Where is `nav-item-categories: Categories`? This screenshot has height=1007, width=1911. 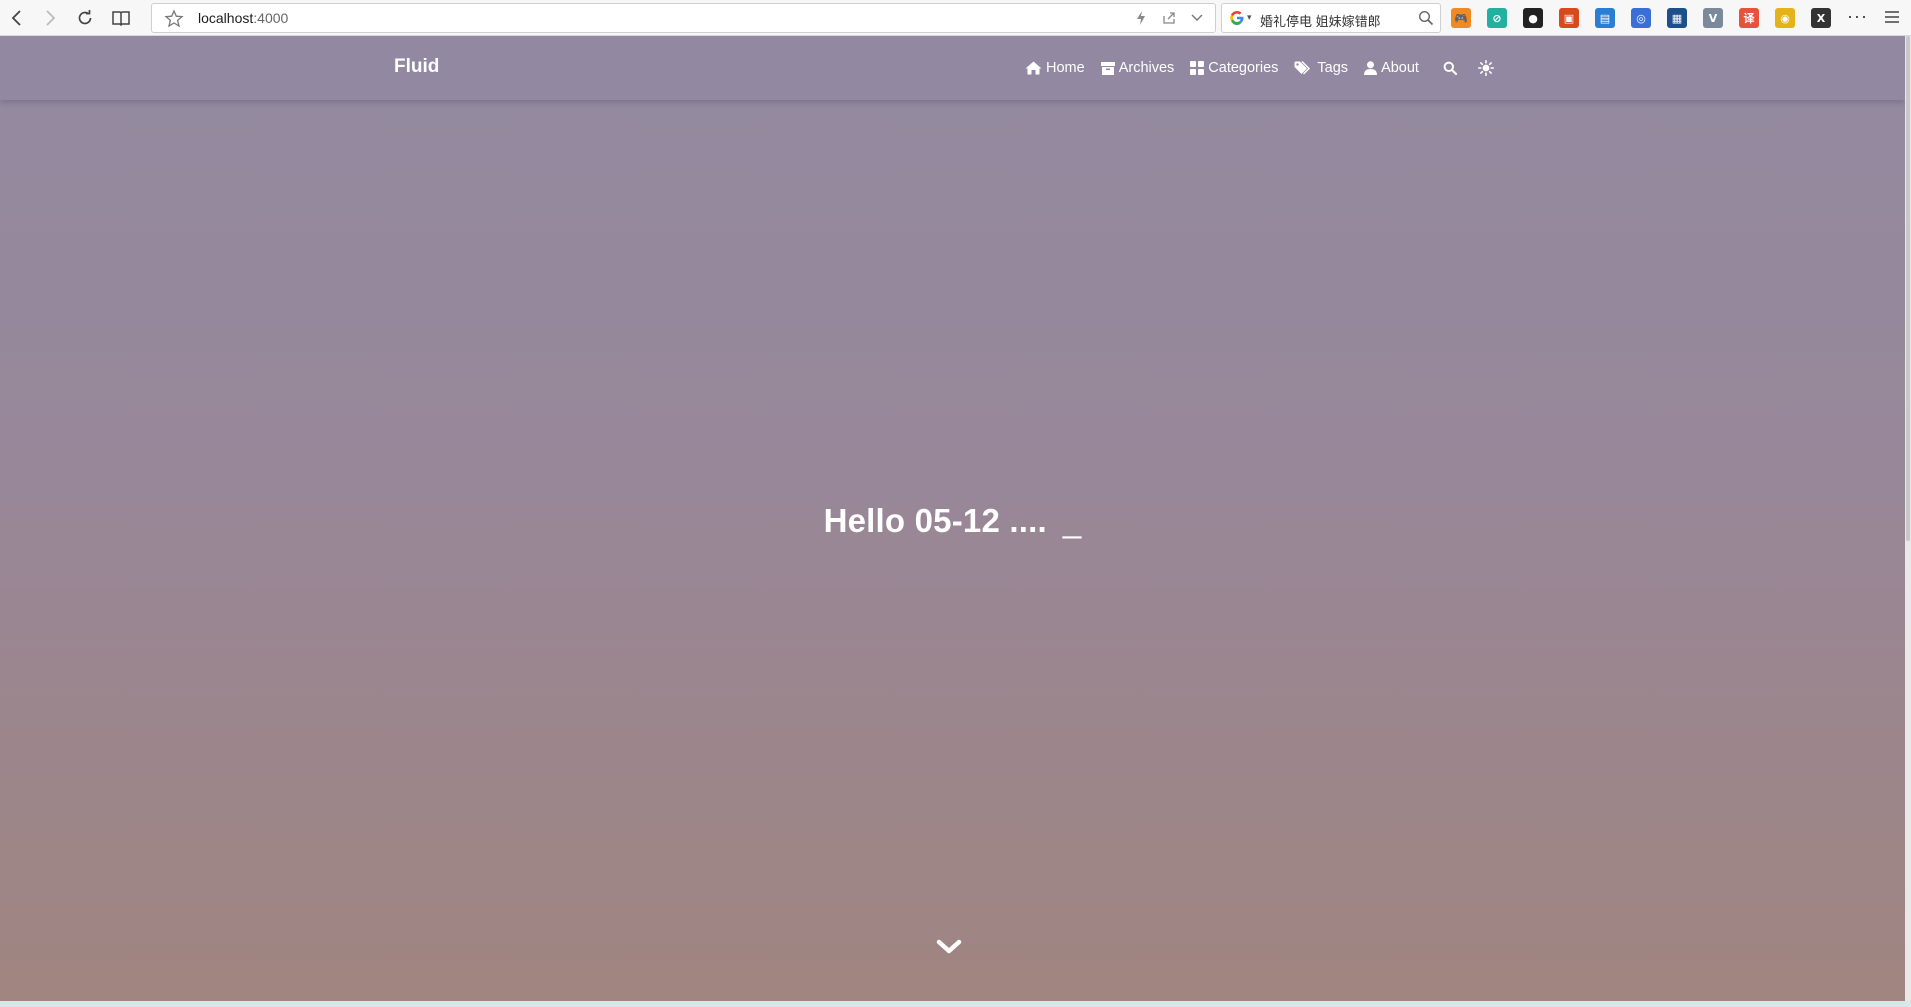
nav-item-categories: Categories is located at coordinates (1234, 68).